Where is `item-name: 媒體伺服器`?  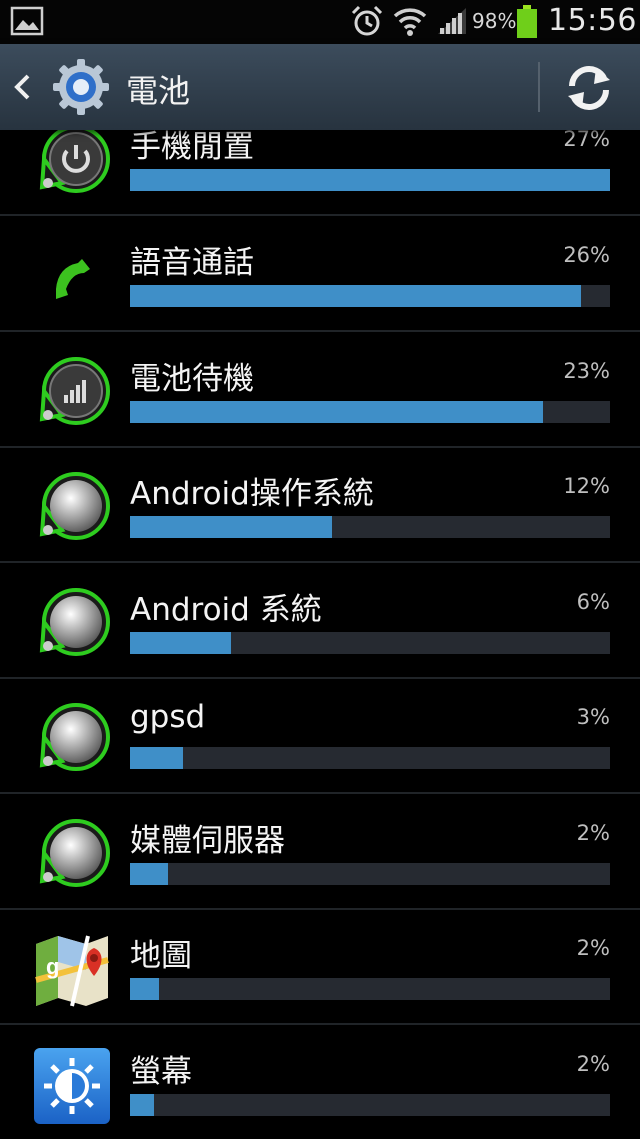
item-name: 媒體伺服器 is located at coordinates (207, 841).